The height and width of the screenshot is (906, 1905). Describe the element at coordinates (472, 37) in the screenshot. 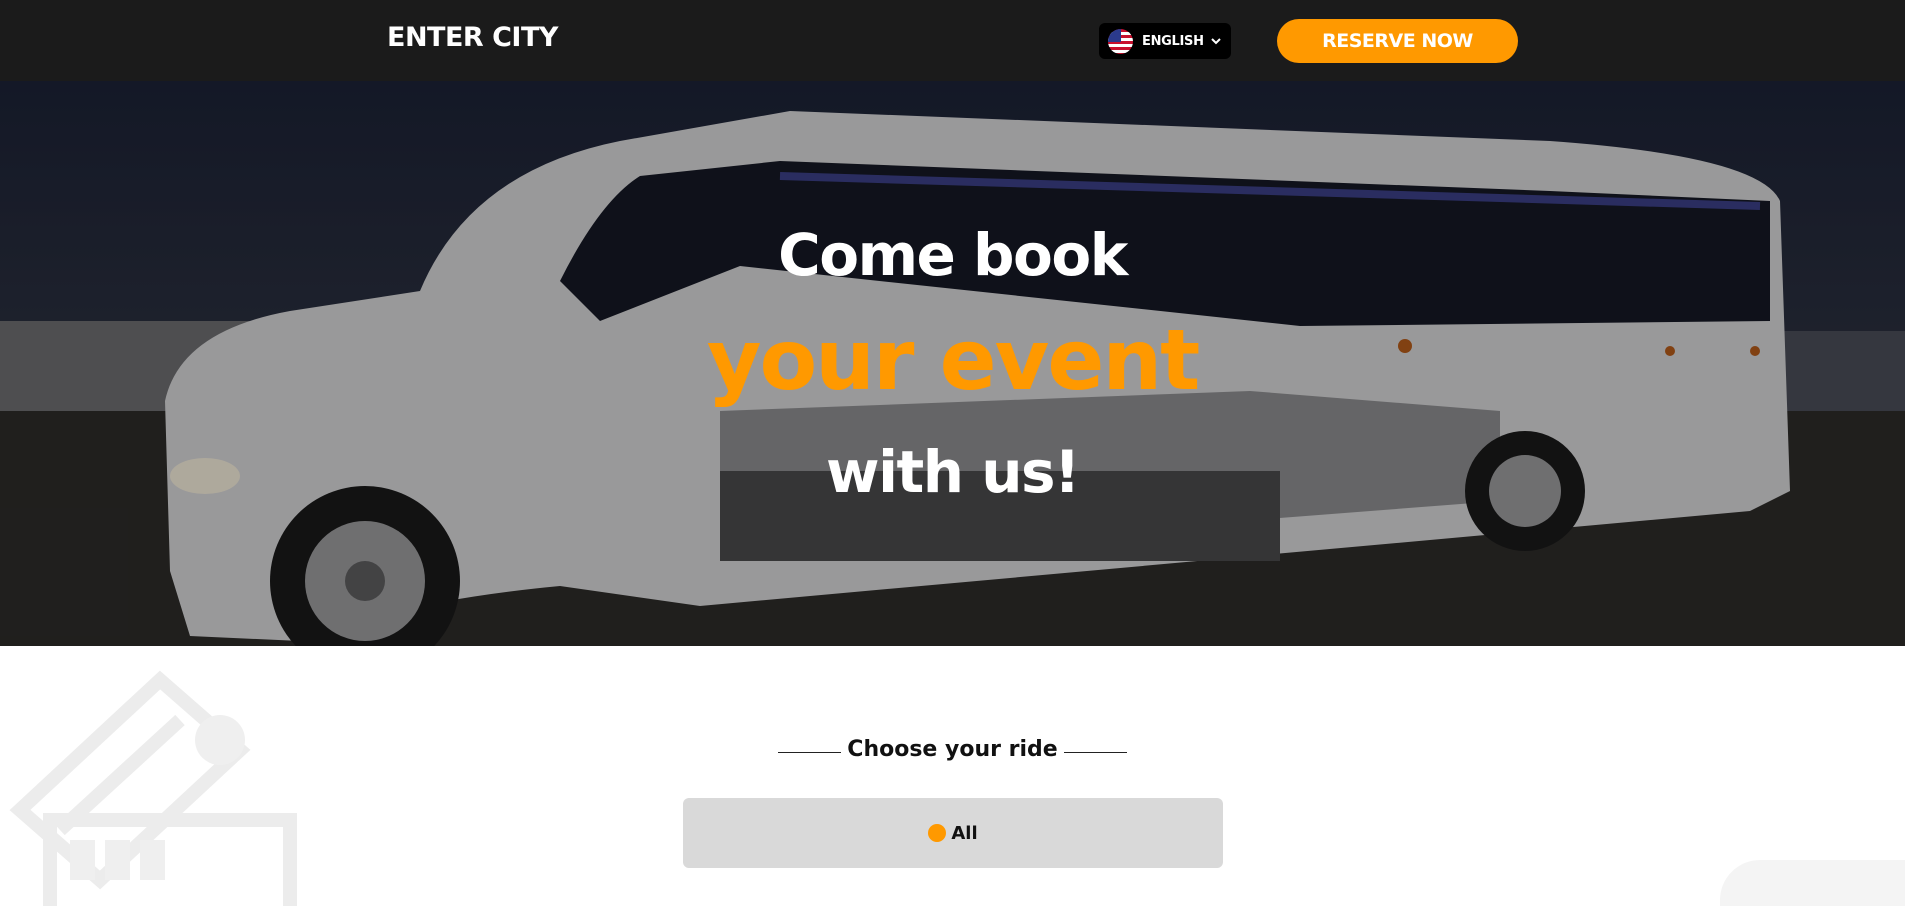

I see `brand-logo: ENTER CITY` at that location.